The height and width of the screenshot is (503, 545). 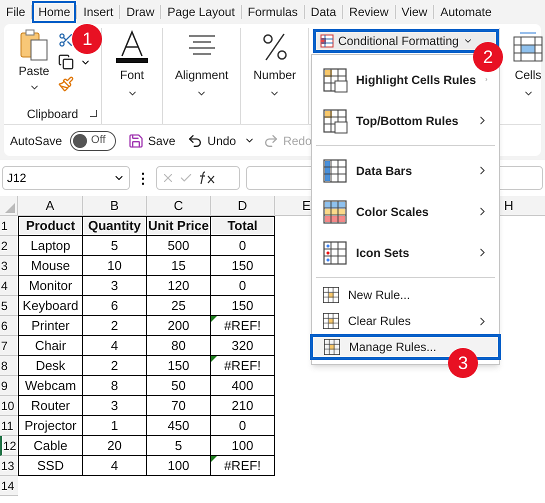 I want to click on row-header: 10, so click(x=9, y=406).